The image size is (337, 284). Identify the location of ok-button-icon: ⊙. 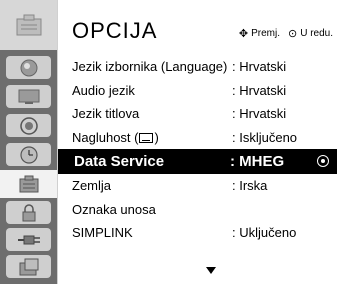
(292, 33).